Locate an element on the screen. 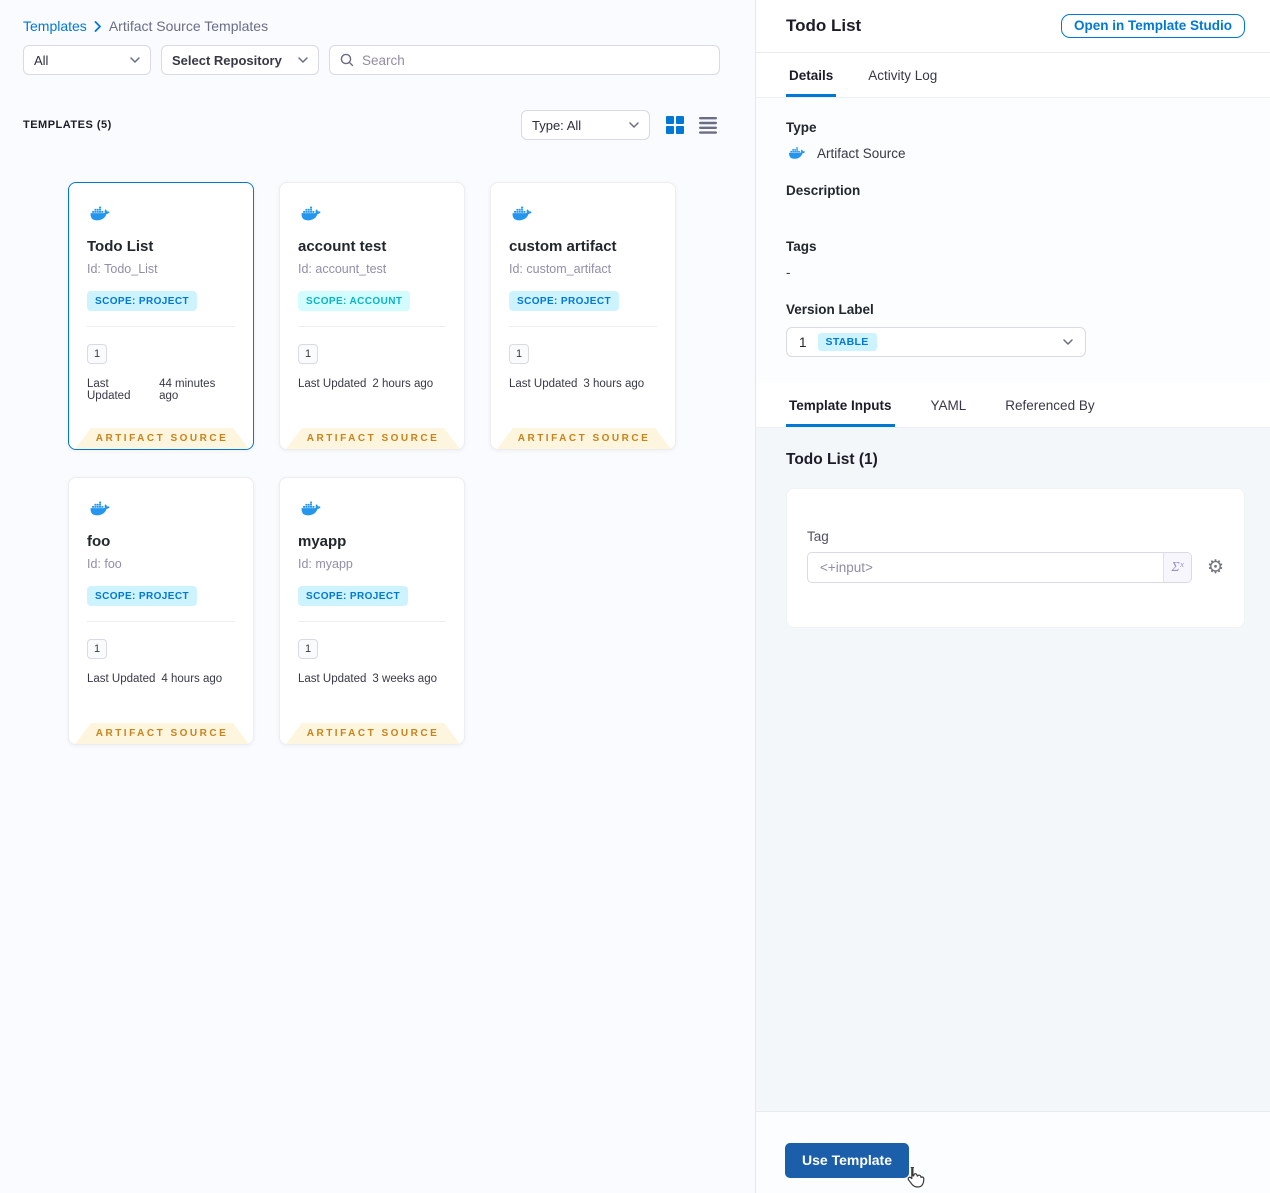 This screenshot has height=1193, width=1270. type-filter-value: Type: All is located at coordinates (557, 125).